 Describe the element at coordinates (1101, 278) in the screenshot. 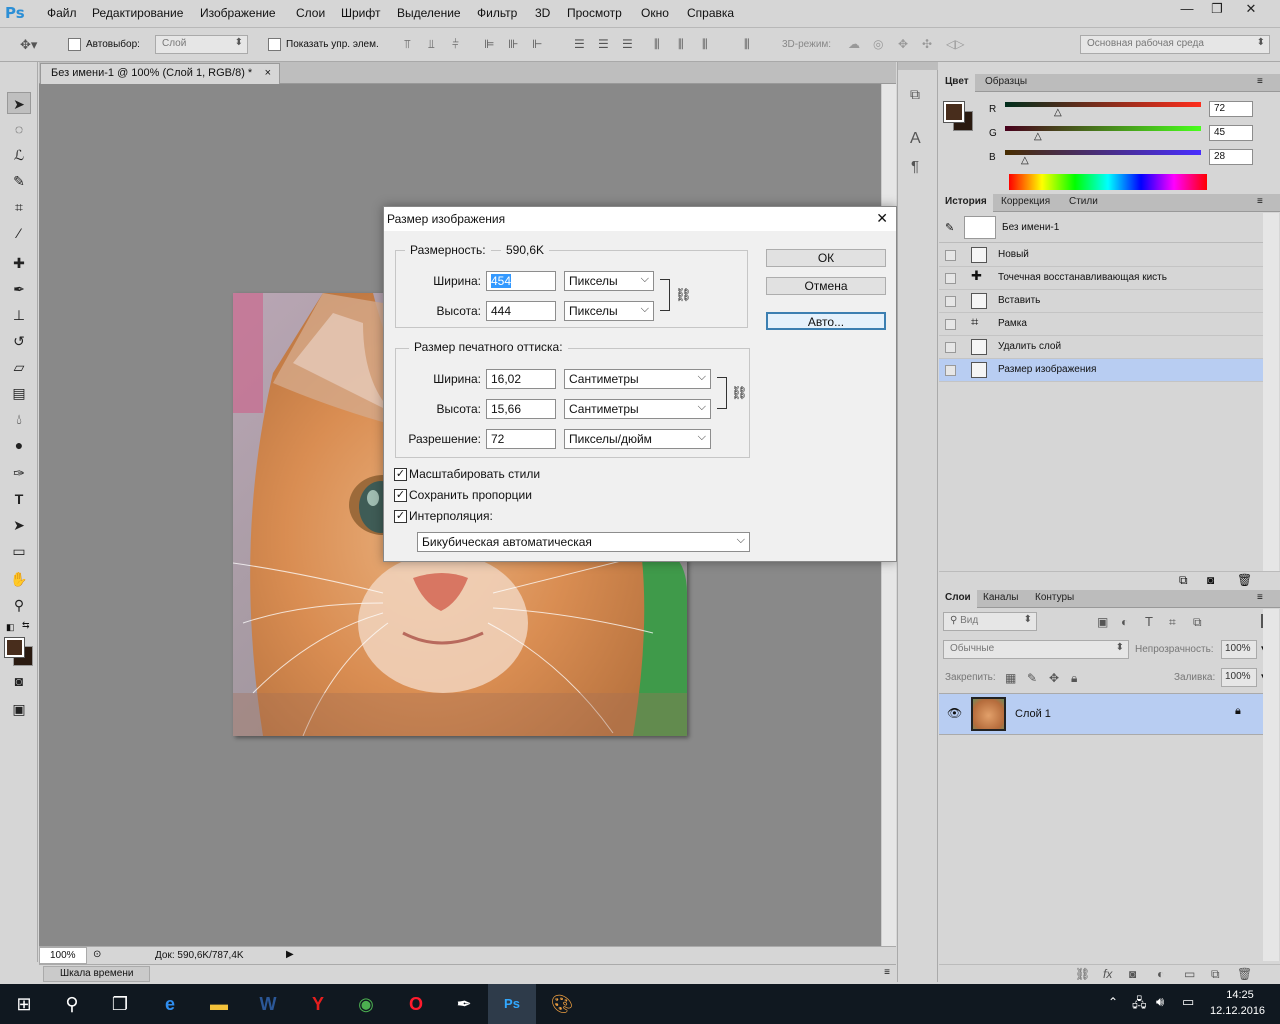

I see `history-item: ✚ Точечная восстанавливающая кисть` at that location.